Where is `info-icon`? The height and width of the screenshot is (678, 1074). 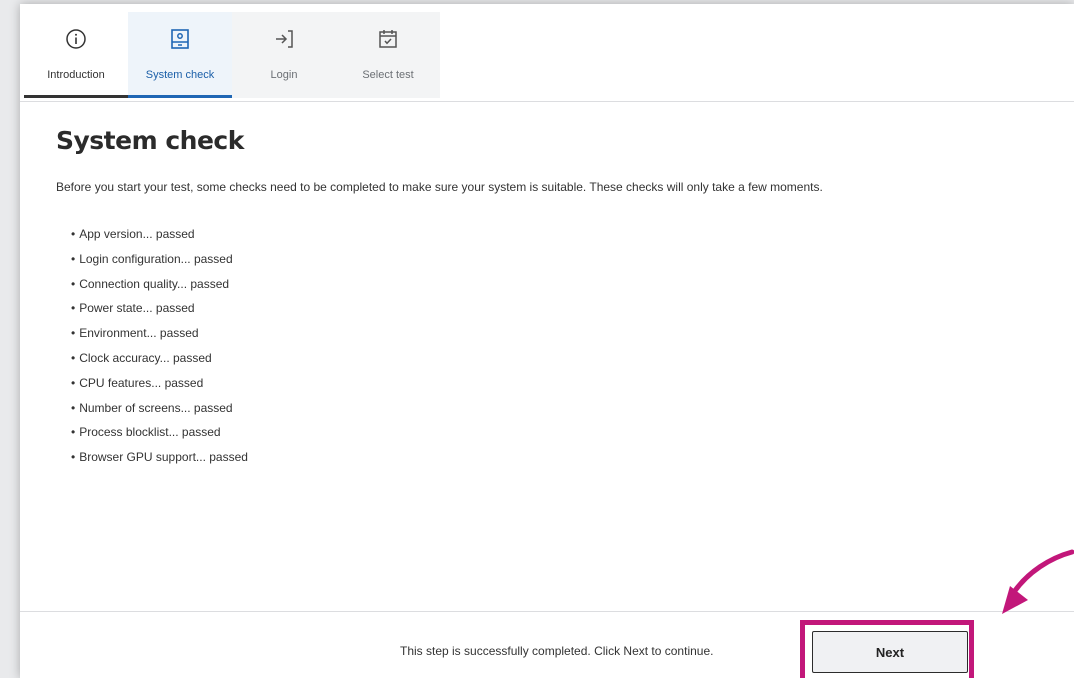 info-icon is located at coordinates (76, 40).